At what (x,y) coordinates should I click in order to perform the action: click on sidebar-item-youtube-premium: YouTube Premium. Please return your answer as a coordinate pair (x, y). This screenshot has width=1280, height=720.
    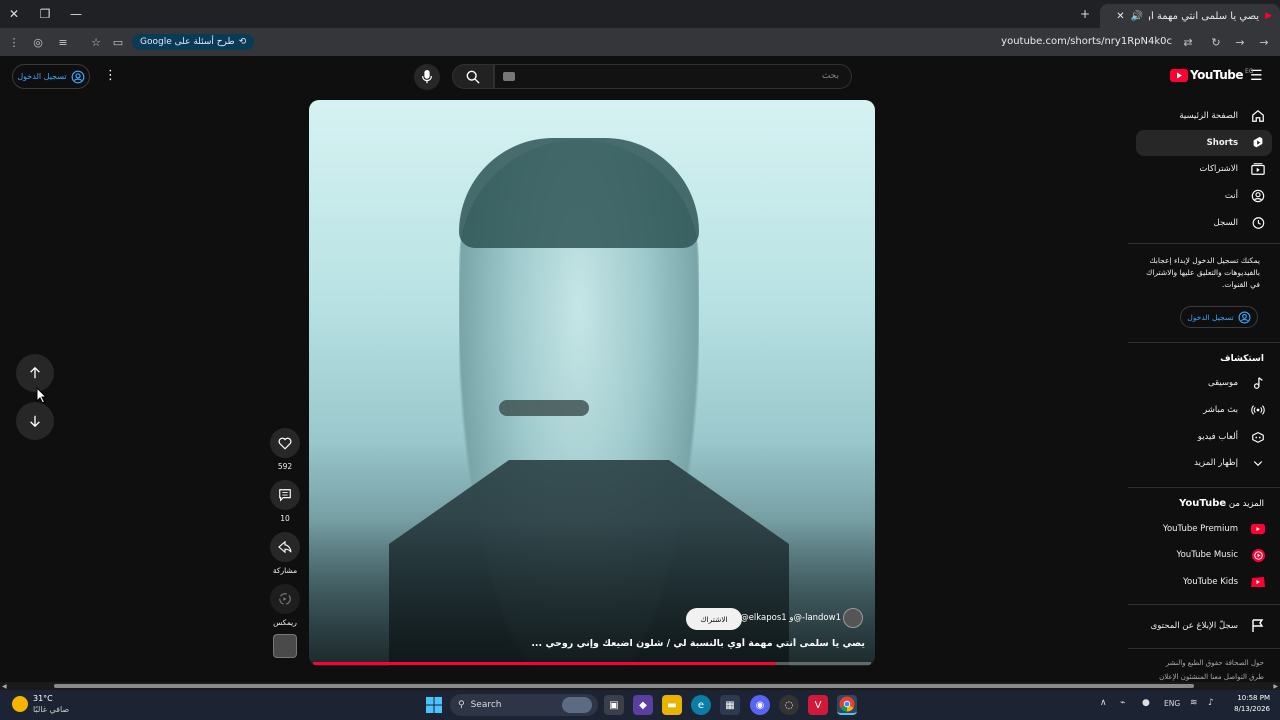
    Looking at the image, I should click on (1204, 529).